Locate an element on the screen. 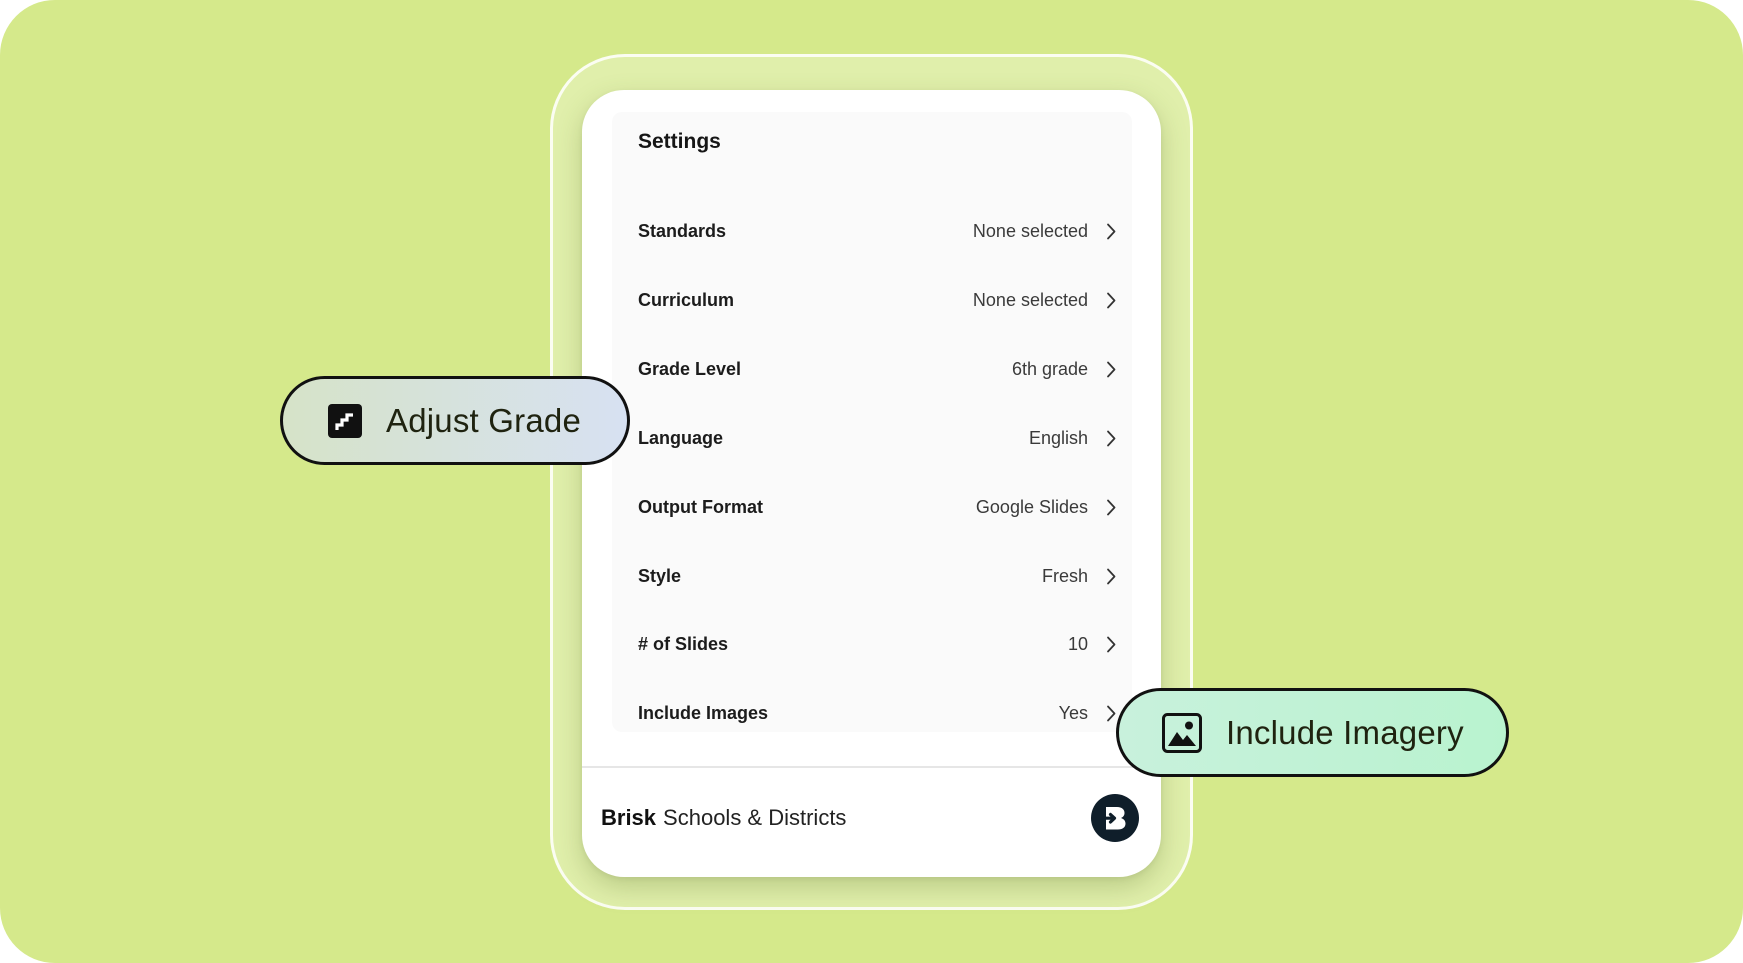  setting-label: Curriculum is located at coordinates (686, 299).